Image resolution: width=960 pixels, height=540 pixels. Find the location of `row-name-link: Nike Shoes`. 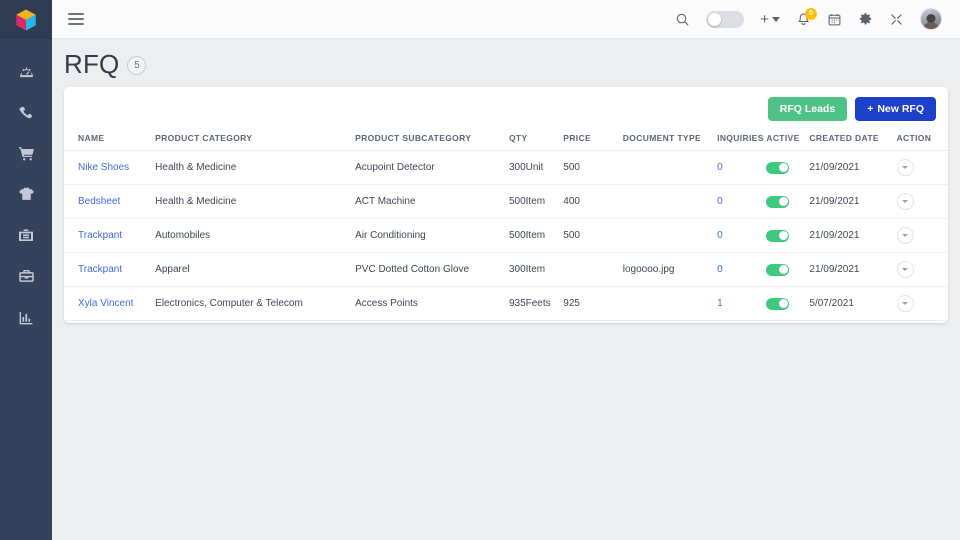

row-name-link: Nike Shoes is located at coordinates (103, 167).